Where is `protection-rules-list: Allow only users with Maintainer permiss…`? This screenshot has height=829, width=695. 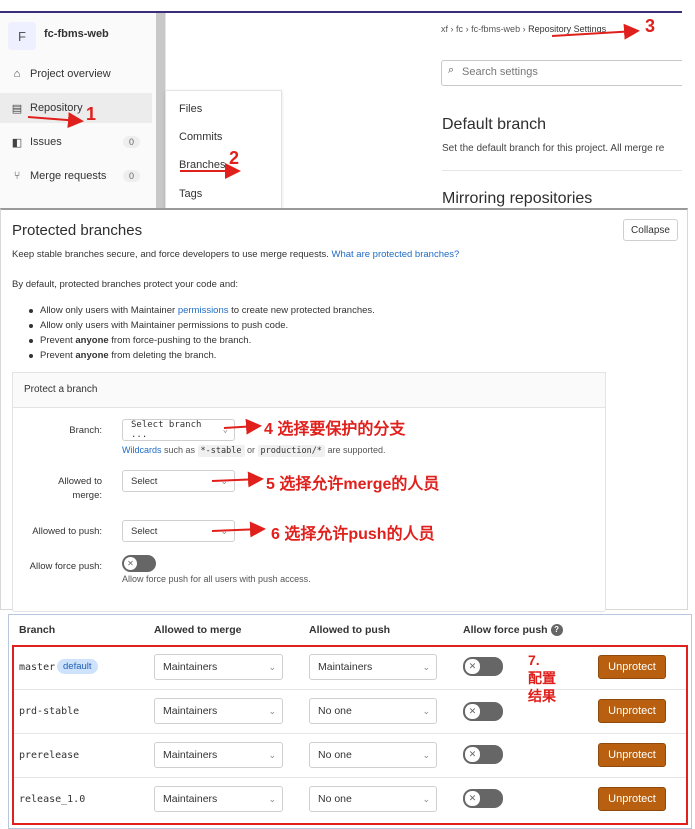
protection-rules-list: Allow only users with Maintainer permiss… is located at coordinates (201, 333).